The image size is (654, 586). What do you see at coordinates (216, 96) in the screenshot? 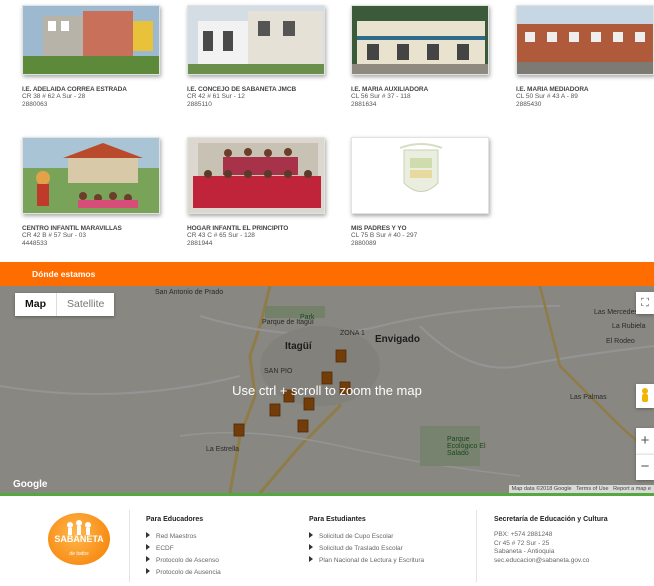
I see `school-address: CR 42 # 61 Sur - 12` at bounding box center [216, 96].